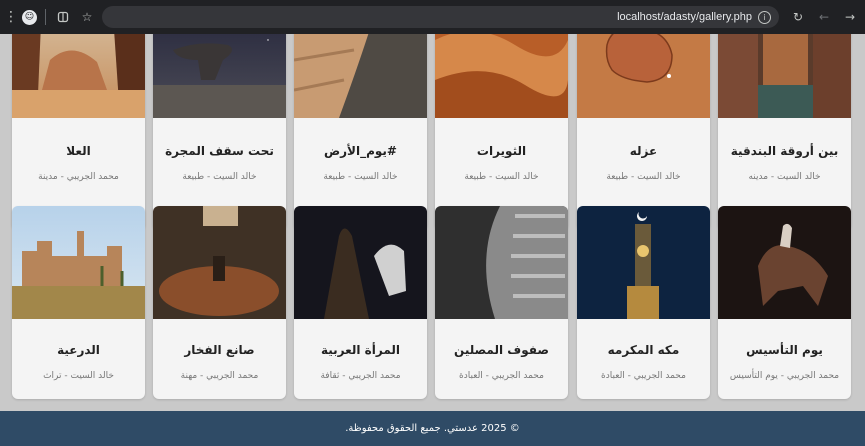 The width and height of the screenshot is (865, 446). I want to click on card-title: العلا, so click(78, 151).